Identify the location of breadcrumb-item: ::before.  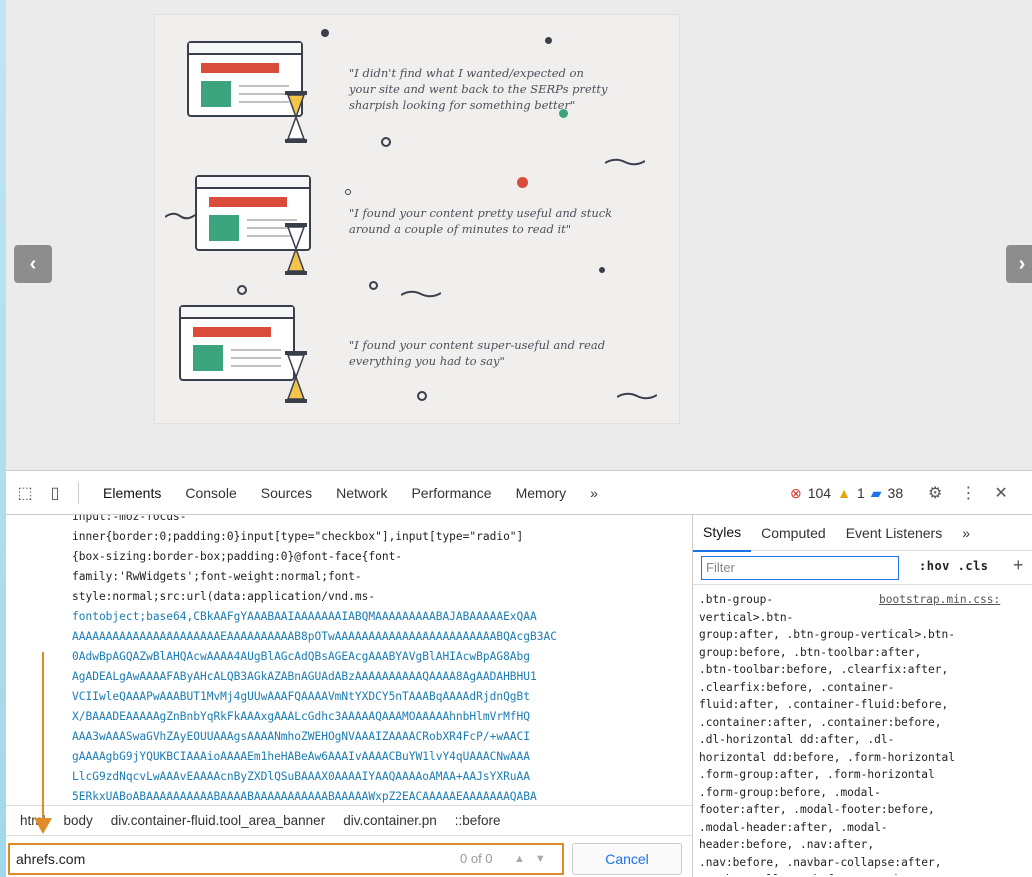
(478, 820).